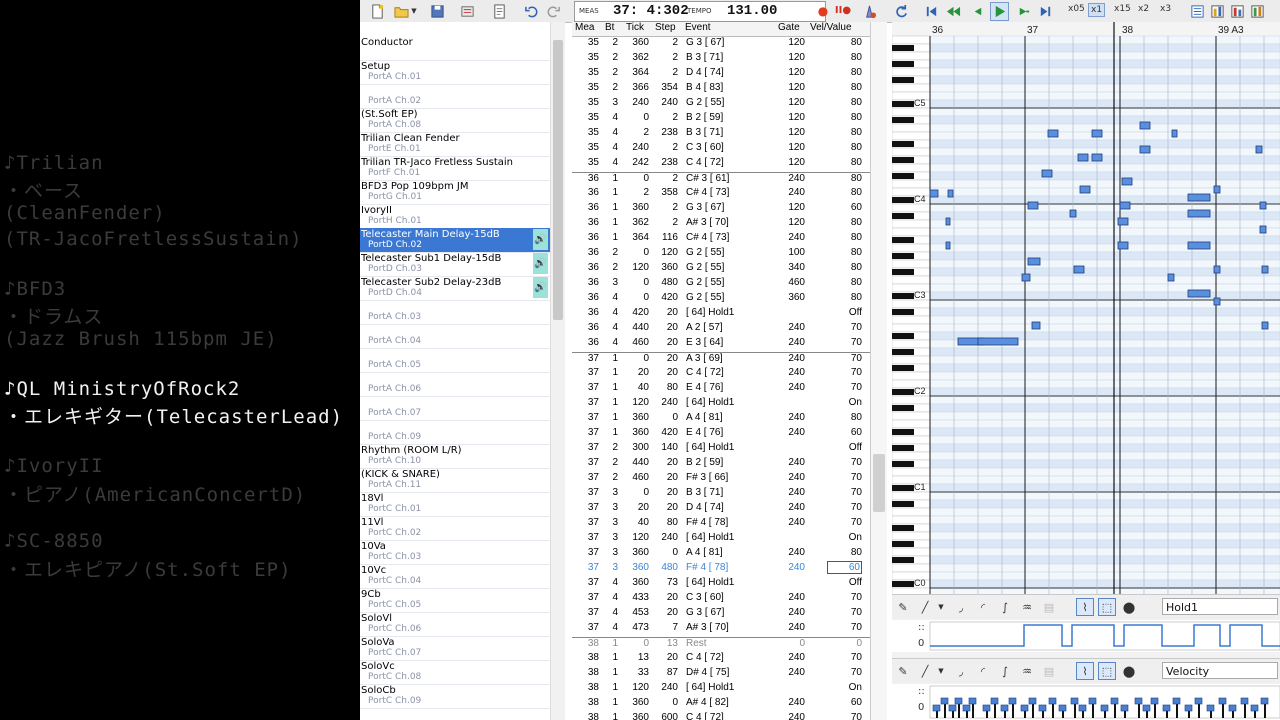 This screenshot has width=1280, height=720. Describe the element at coordinates (455, 336) in the screenshot. I see `track-row: PortA Ch.04` at that location.